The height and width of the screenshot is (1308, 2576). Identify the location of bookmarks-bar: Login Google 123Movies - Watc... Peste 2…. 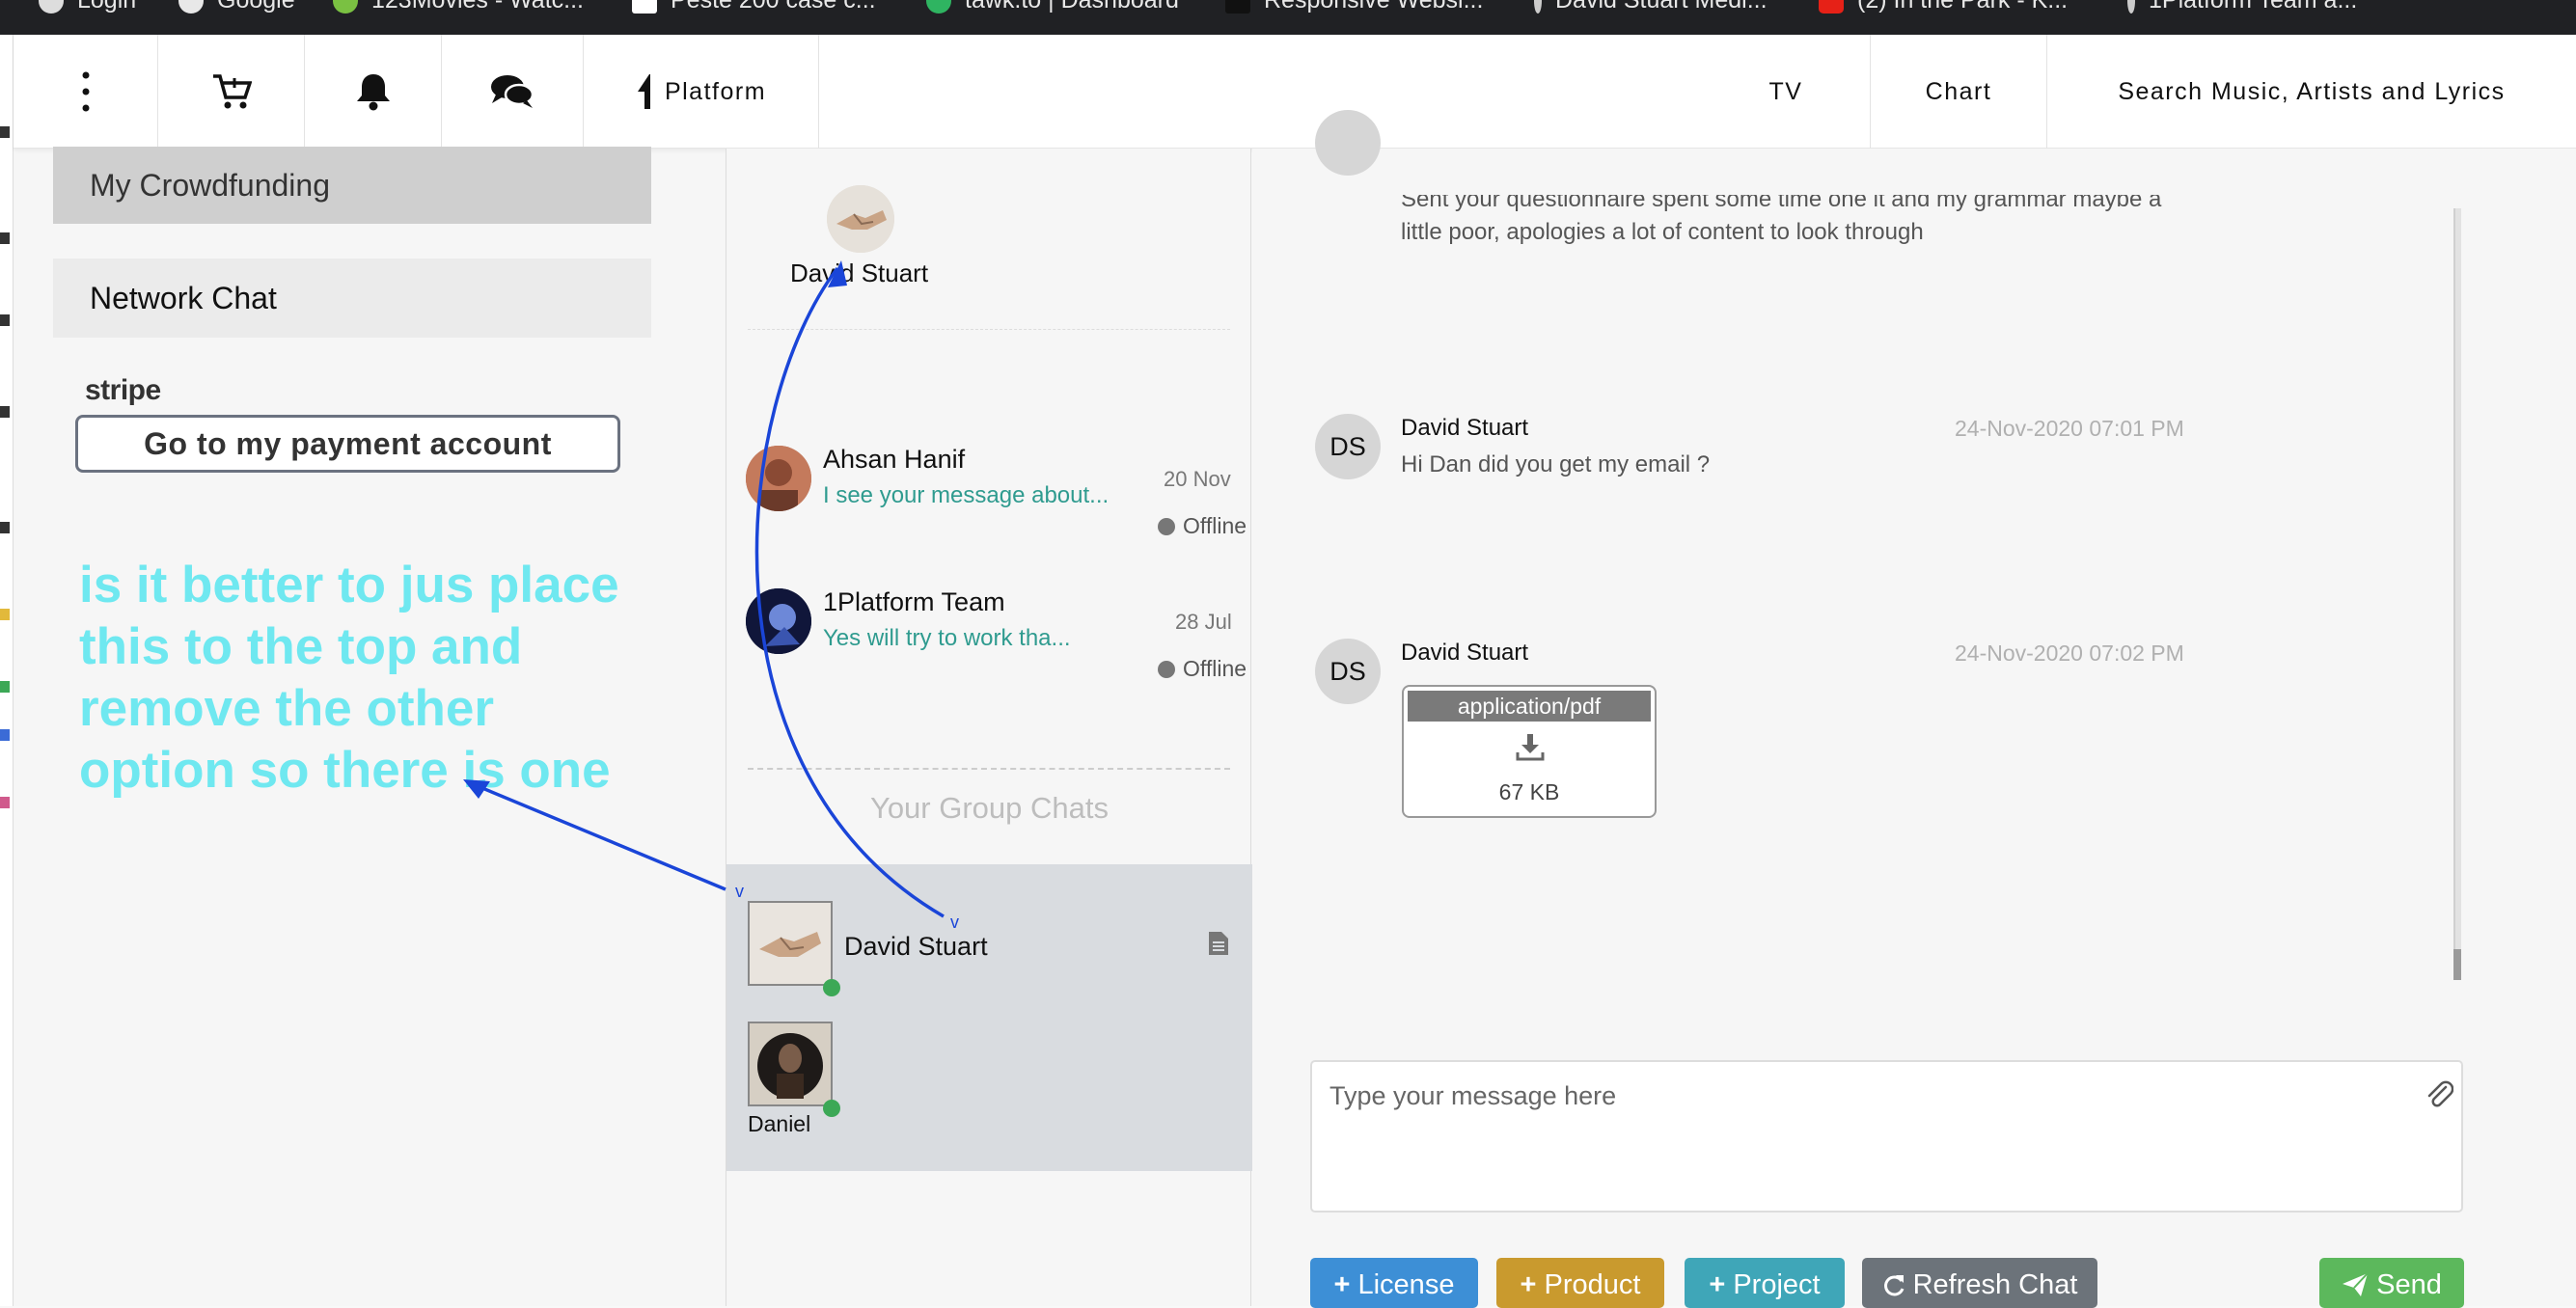
(1288, 17).